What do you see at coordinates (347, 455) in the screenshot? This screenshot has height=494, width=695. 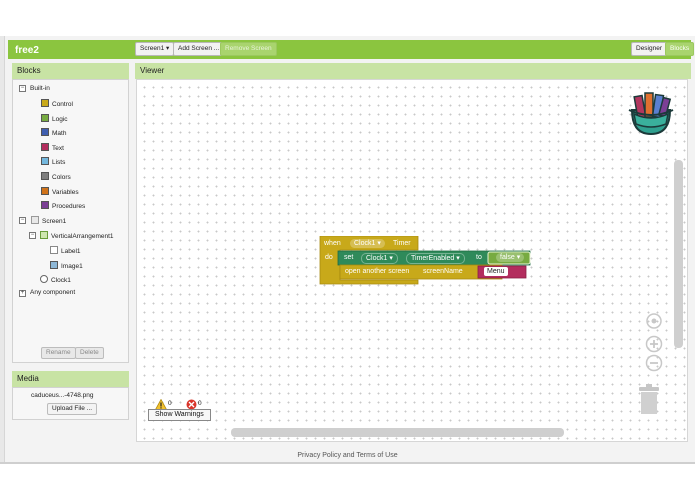 I see `privacy-policy-link: Privacy Policy and Terms of Use` at bounding box center [347, 455].